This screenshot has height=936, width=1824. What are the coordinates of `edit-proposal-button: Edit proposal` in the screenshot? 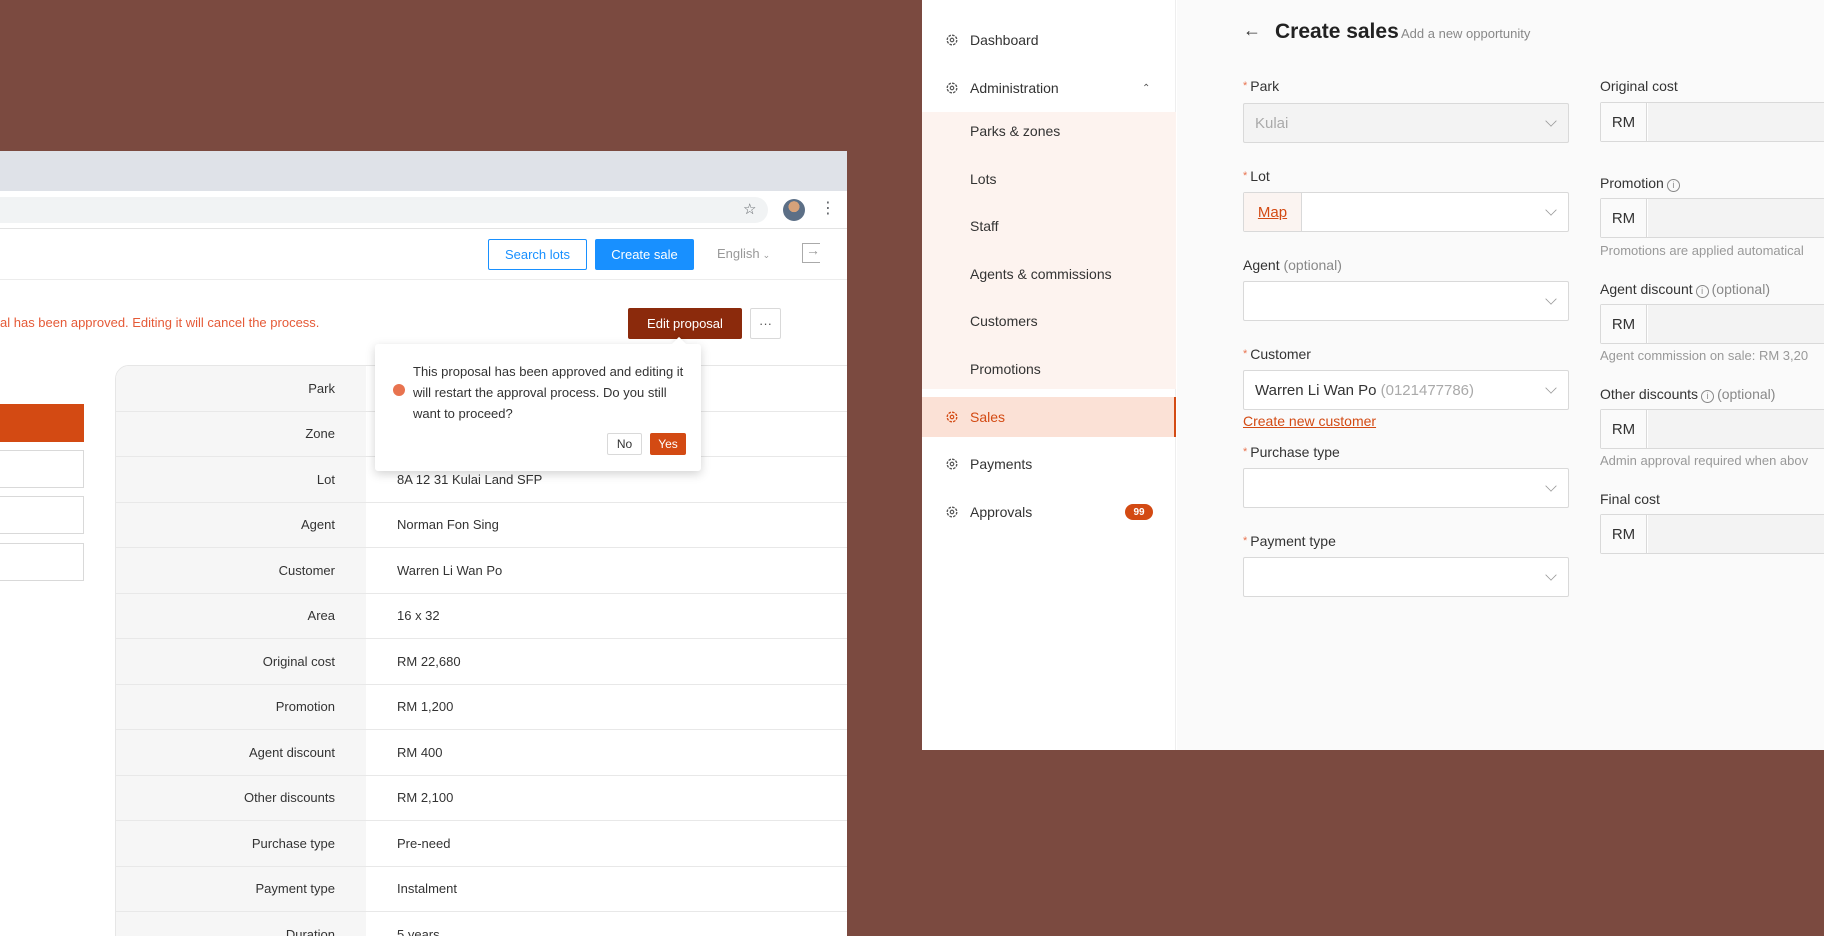 It's located at (685, 323).